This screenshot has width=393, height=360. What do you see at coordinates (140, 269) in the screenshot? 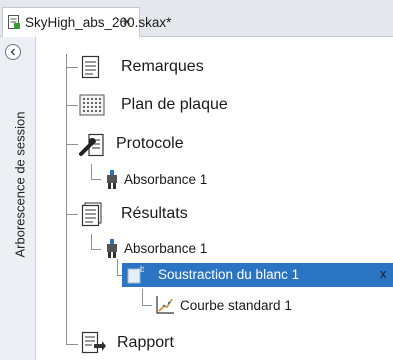
I see `svg-text: -b` at bounding box center [140, 269].